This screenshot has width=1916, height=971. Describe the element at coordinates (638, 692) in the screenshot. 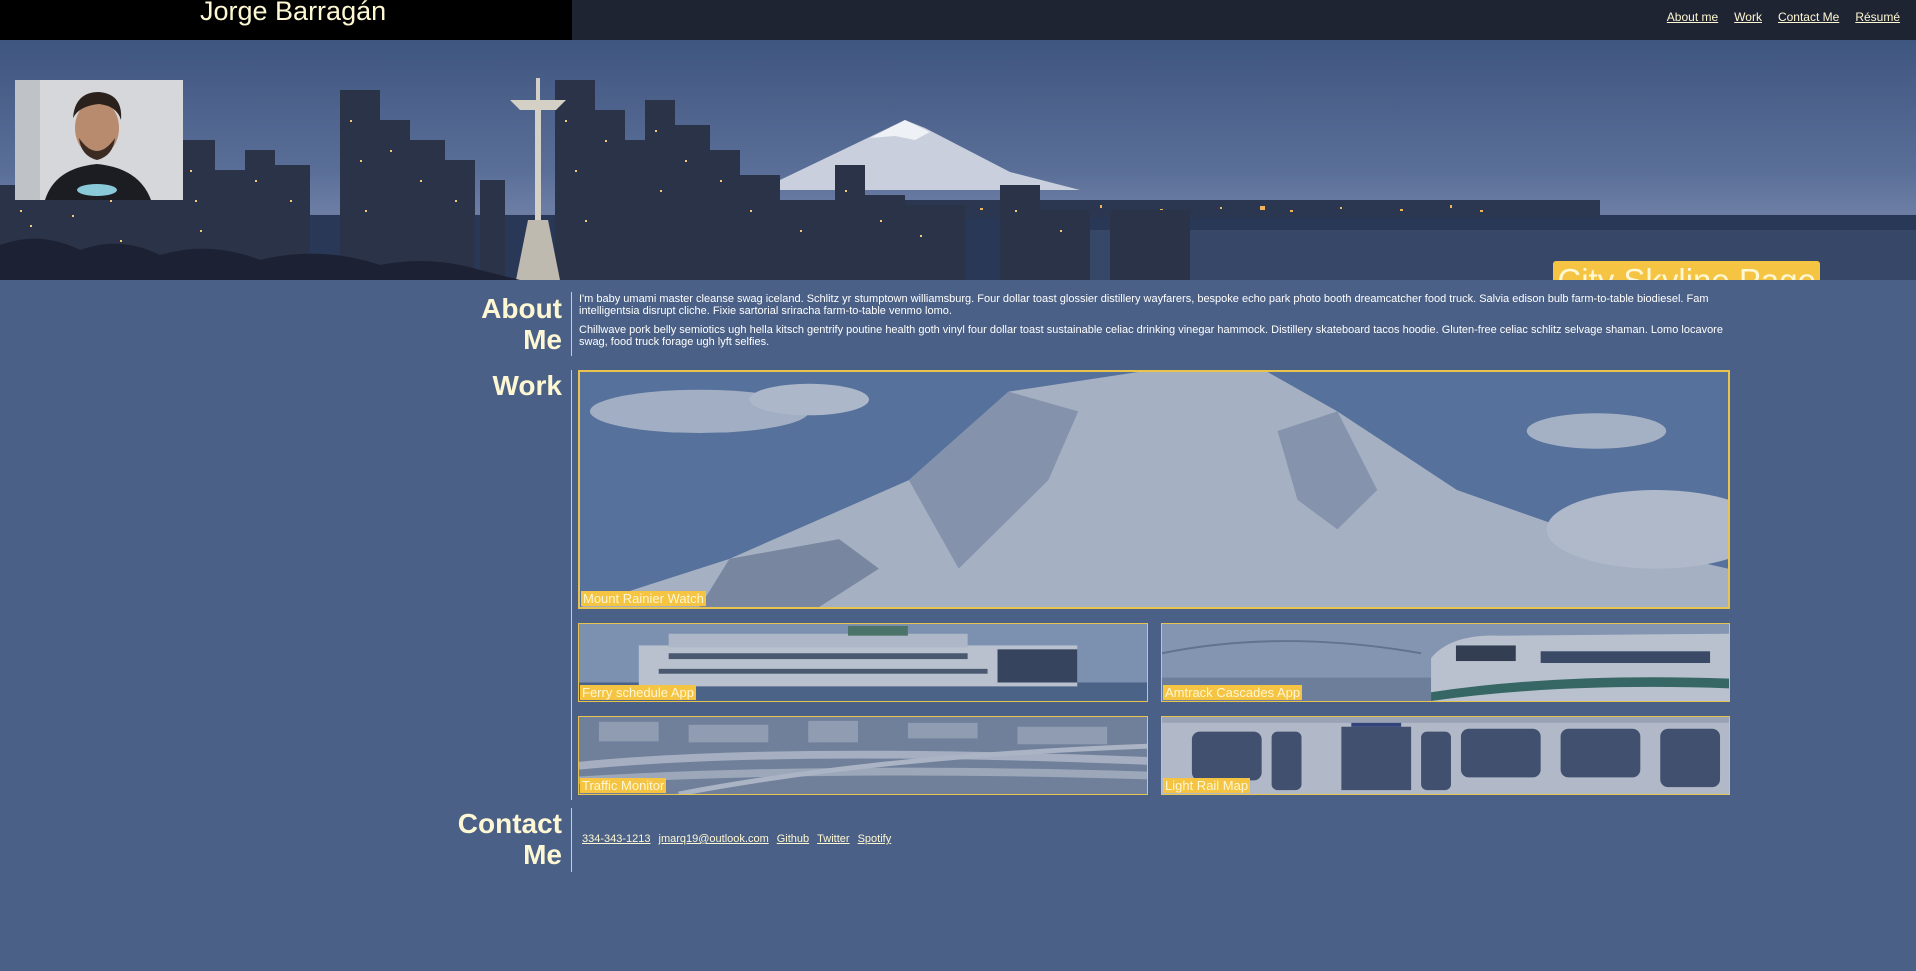

I see `project-caption: Ferry schedule App` at that location.